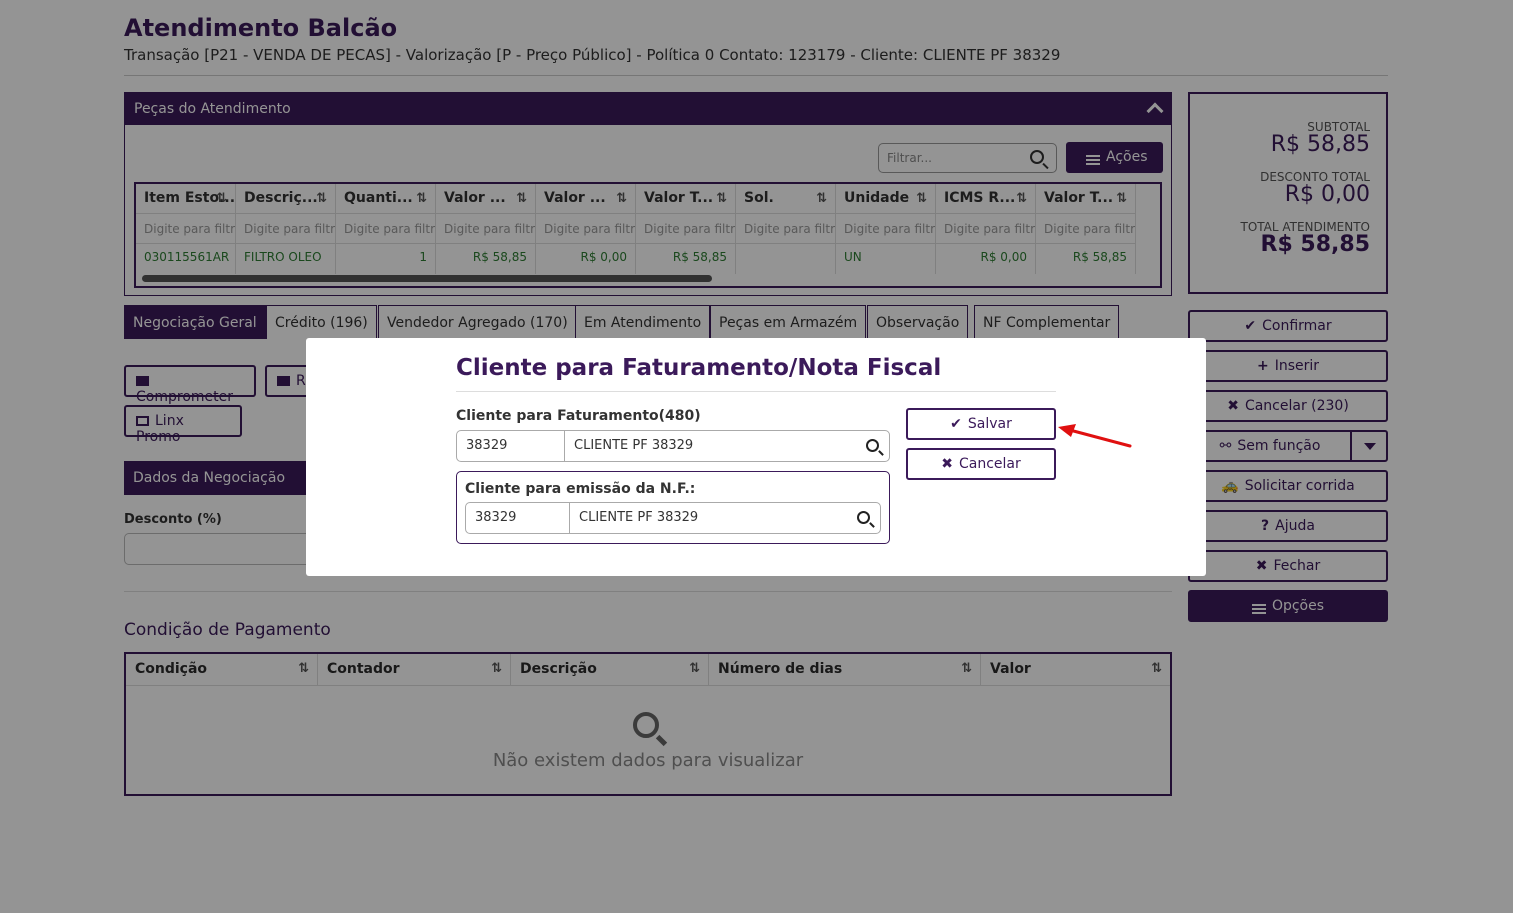 The height and width of the screenshot is (913, 1513). I want to click on nf-client-code: 38329, so click(518, 518).